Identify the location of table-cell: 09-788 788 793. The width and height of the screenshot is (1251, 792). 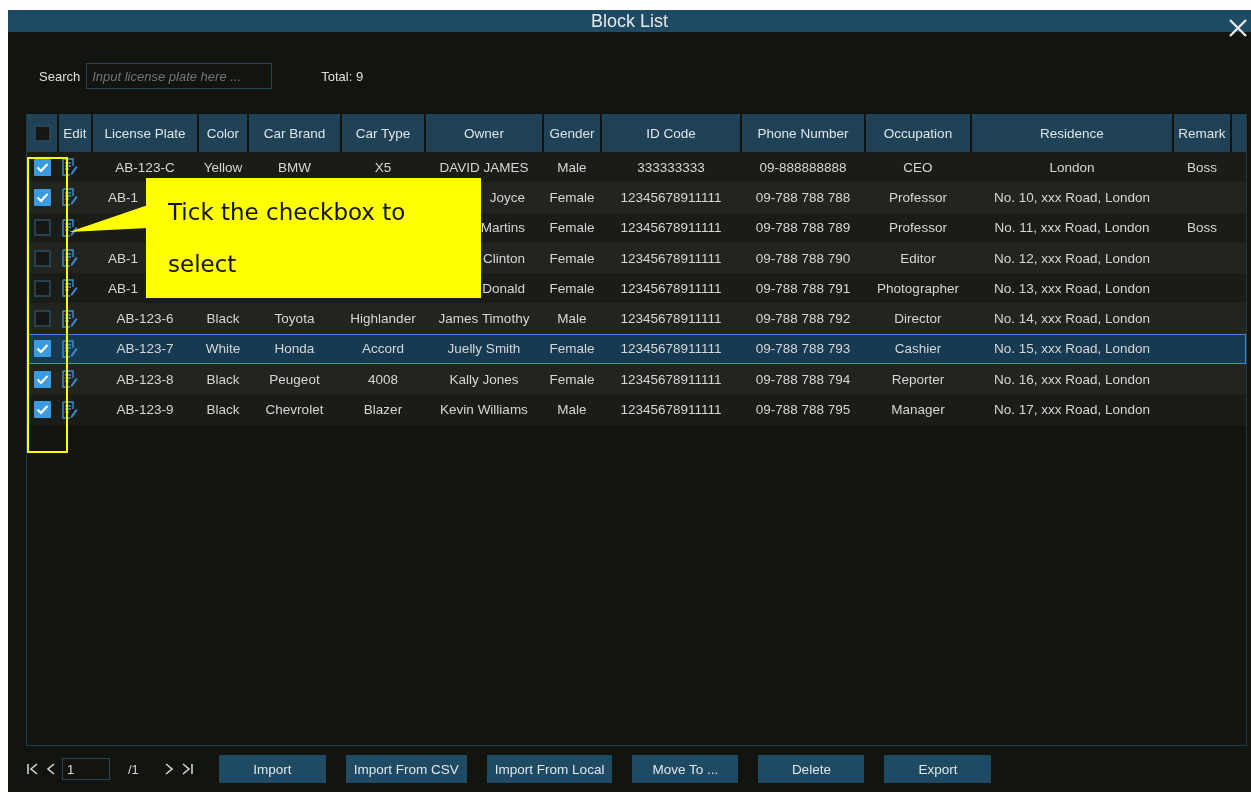
(803, 349).